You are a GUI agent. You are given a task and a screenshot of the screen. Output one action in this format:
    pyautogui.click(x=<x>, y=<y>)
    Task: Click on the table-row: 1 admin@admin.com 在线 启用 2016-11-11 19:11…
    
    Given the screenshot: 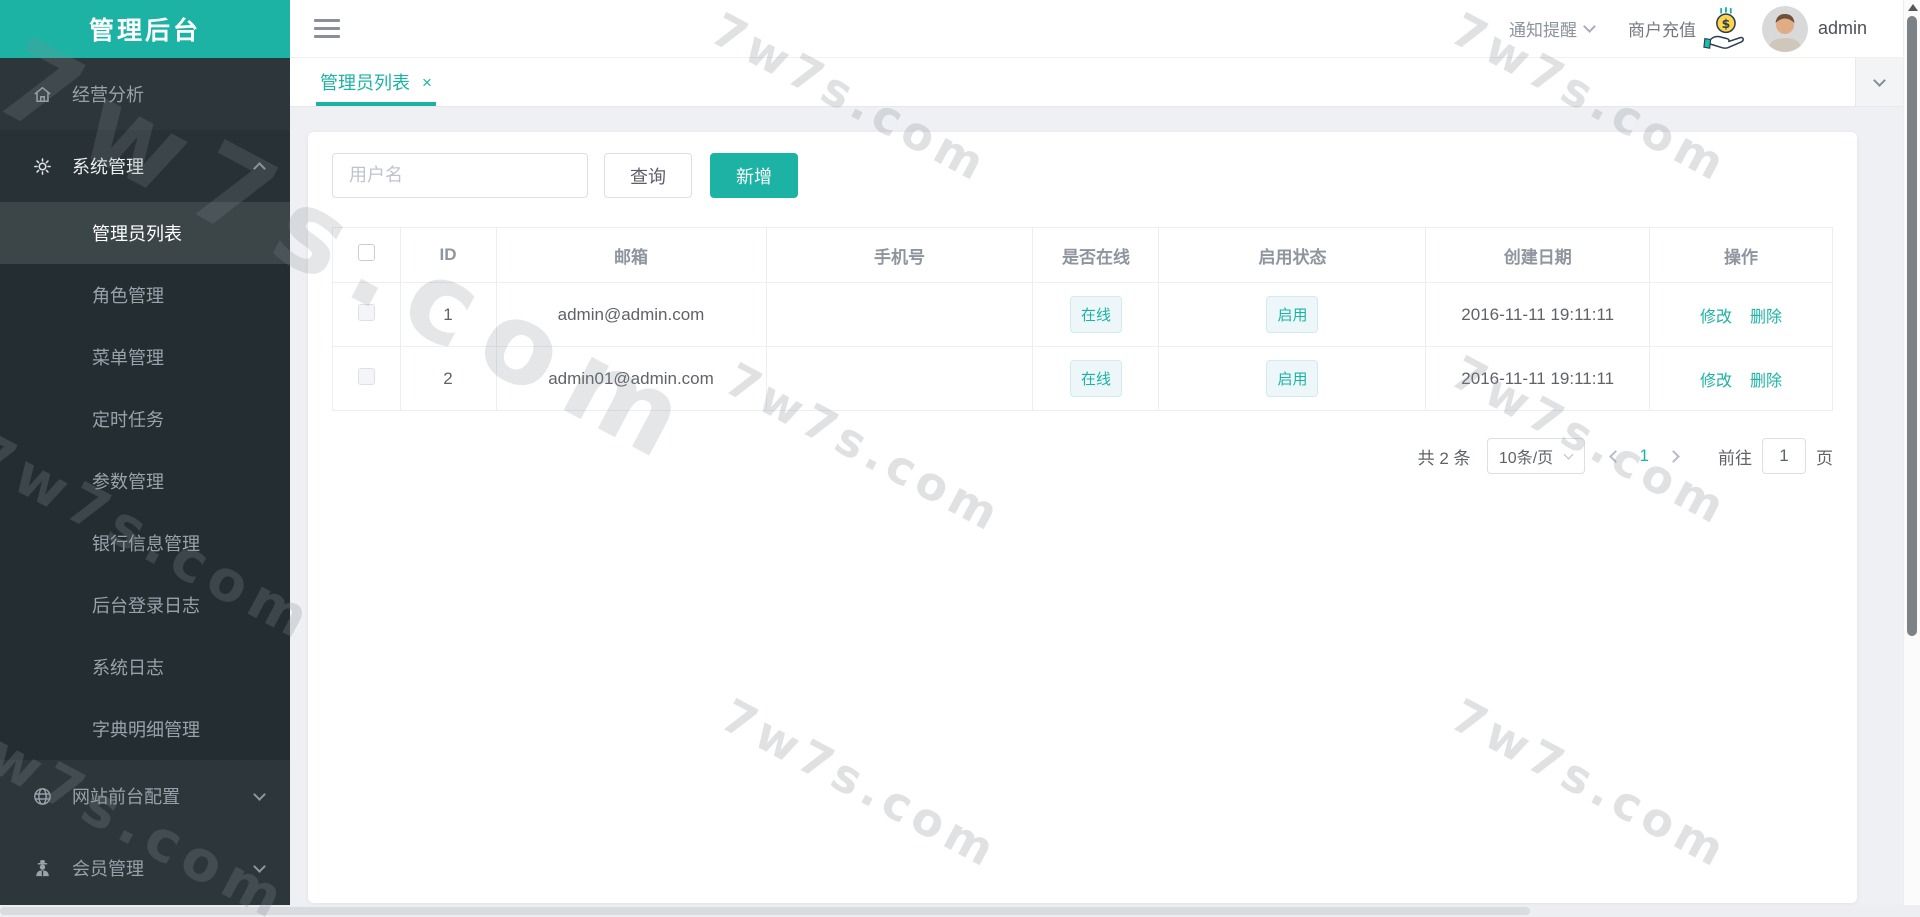 What is the action you would take?
    pyautogui.click(x=1083, y=314)
    